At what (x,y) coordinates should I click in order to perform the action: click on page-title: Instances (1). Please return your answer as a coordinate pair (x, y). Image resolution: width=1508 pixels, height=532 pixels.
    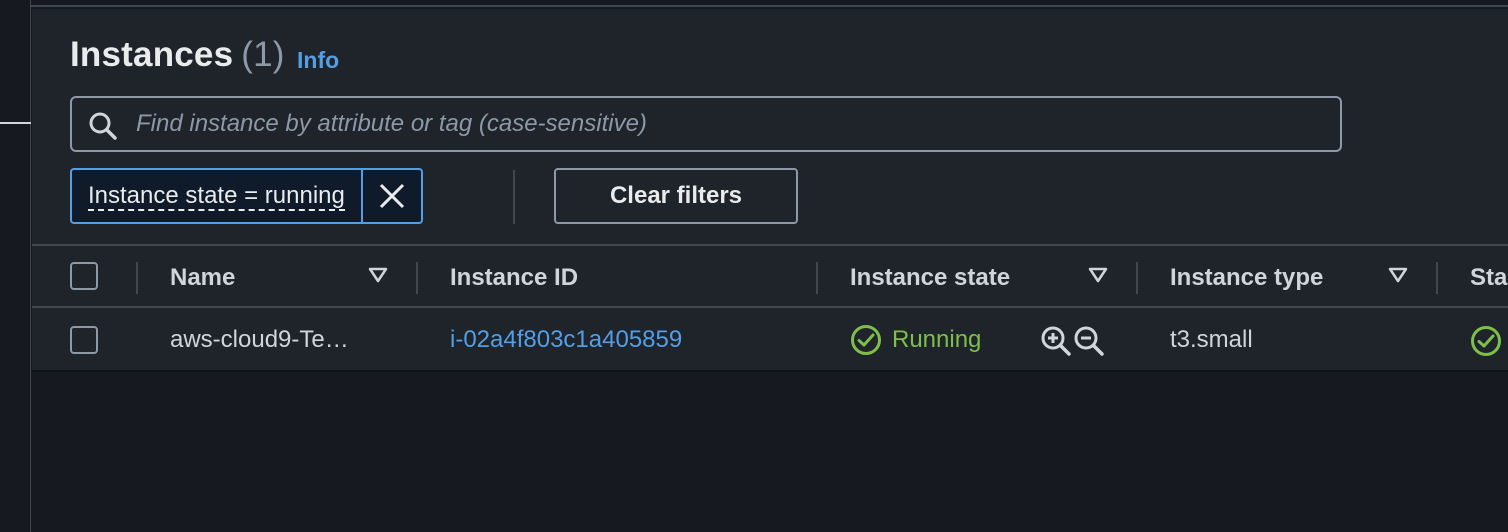
    Looking at the image, I should click on (177, 55).